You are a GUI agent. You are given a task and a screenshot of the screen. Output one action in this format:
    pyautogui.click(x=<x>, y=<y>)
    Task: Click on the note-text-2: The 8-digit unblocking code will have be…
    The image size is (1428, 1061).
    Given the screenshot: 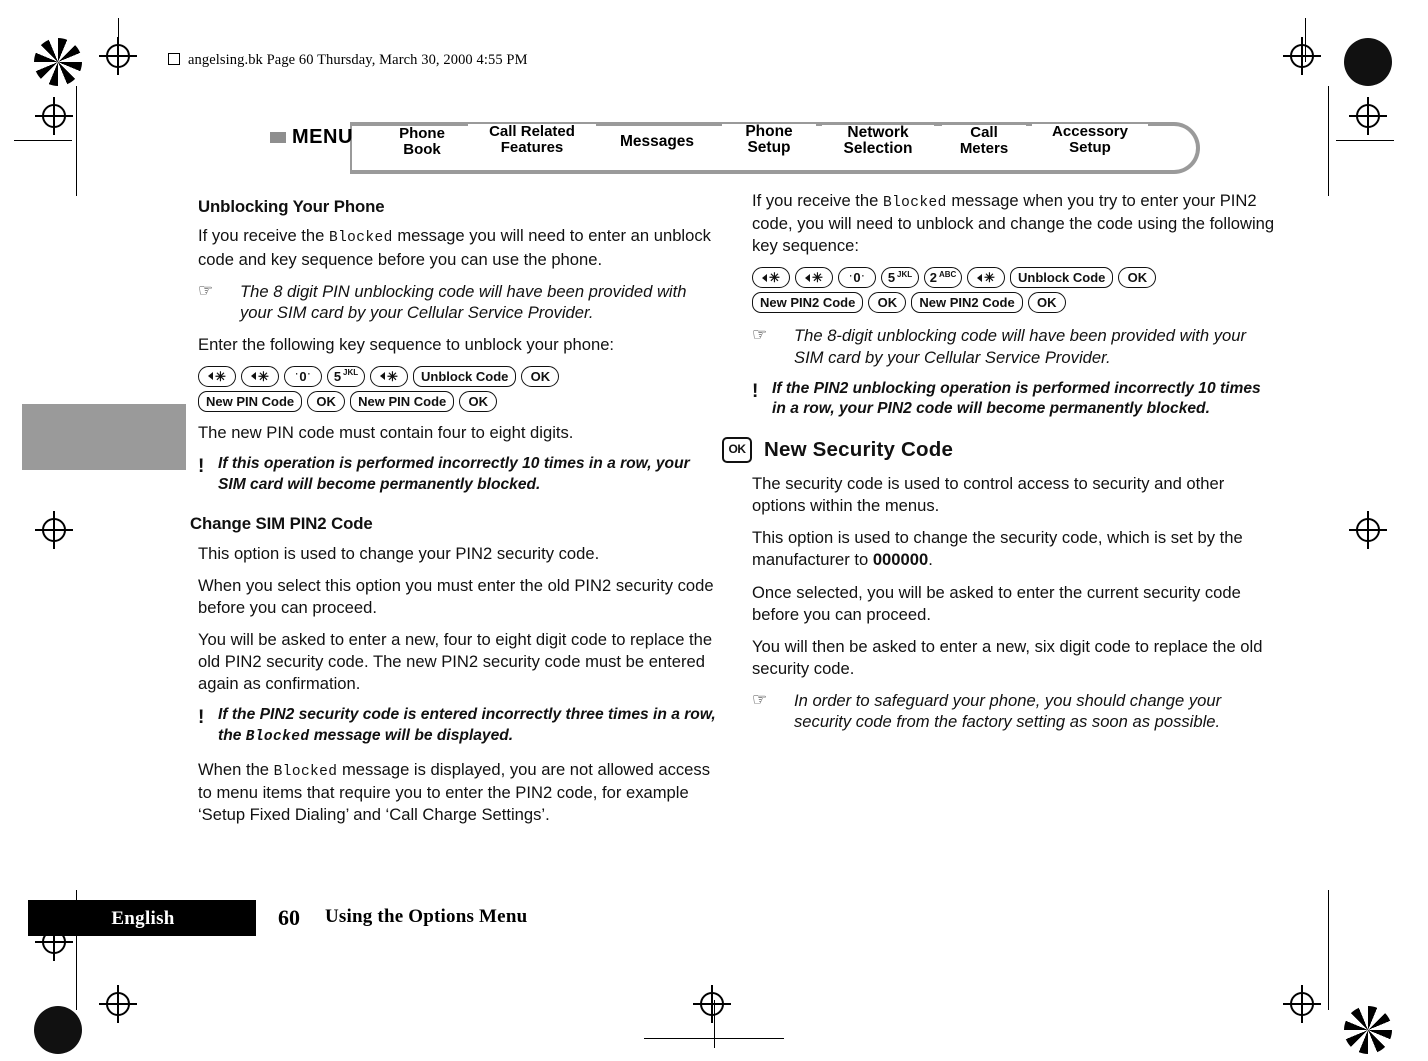 What is the action you would take?
    pyautogui.click(x=1020, y=346)
    